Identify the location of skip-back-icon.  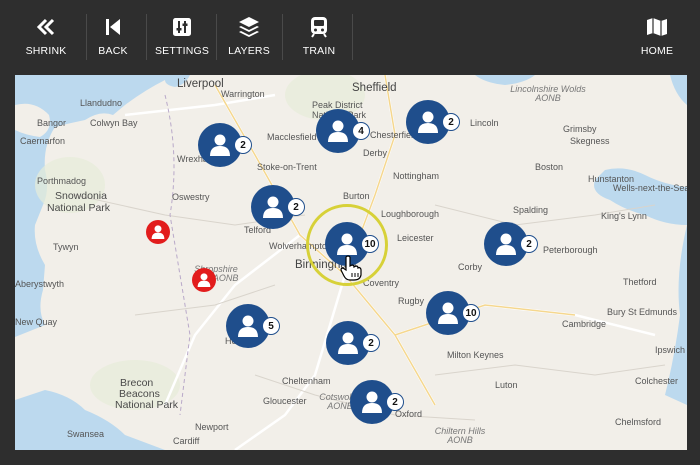
(113, 27).